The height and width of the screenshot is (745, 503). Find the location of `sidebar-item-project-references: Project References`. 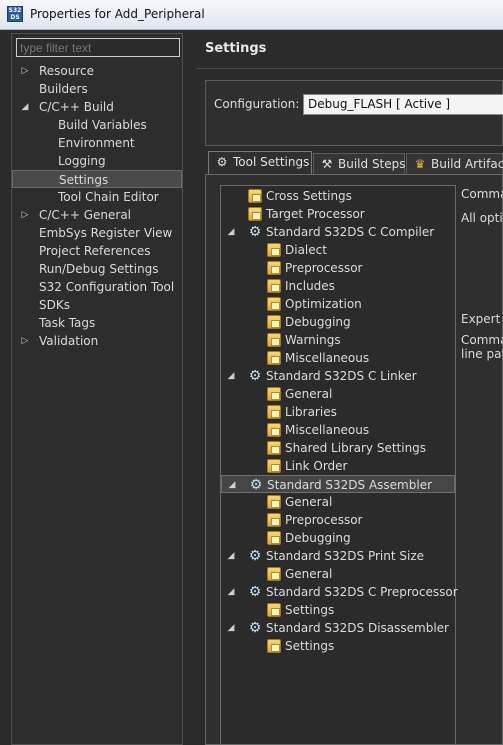

sidebar-item-project-references: Project References is located at coordinates (97, 251).